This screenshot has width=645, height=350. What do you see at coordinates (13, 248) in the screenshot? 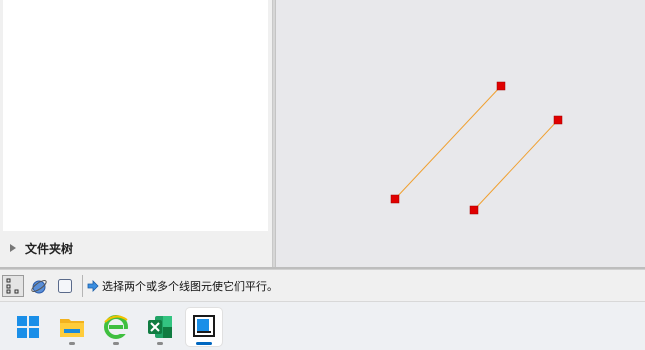
I see `expand-triangle-icon` at bounding box center [13, 248].